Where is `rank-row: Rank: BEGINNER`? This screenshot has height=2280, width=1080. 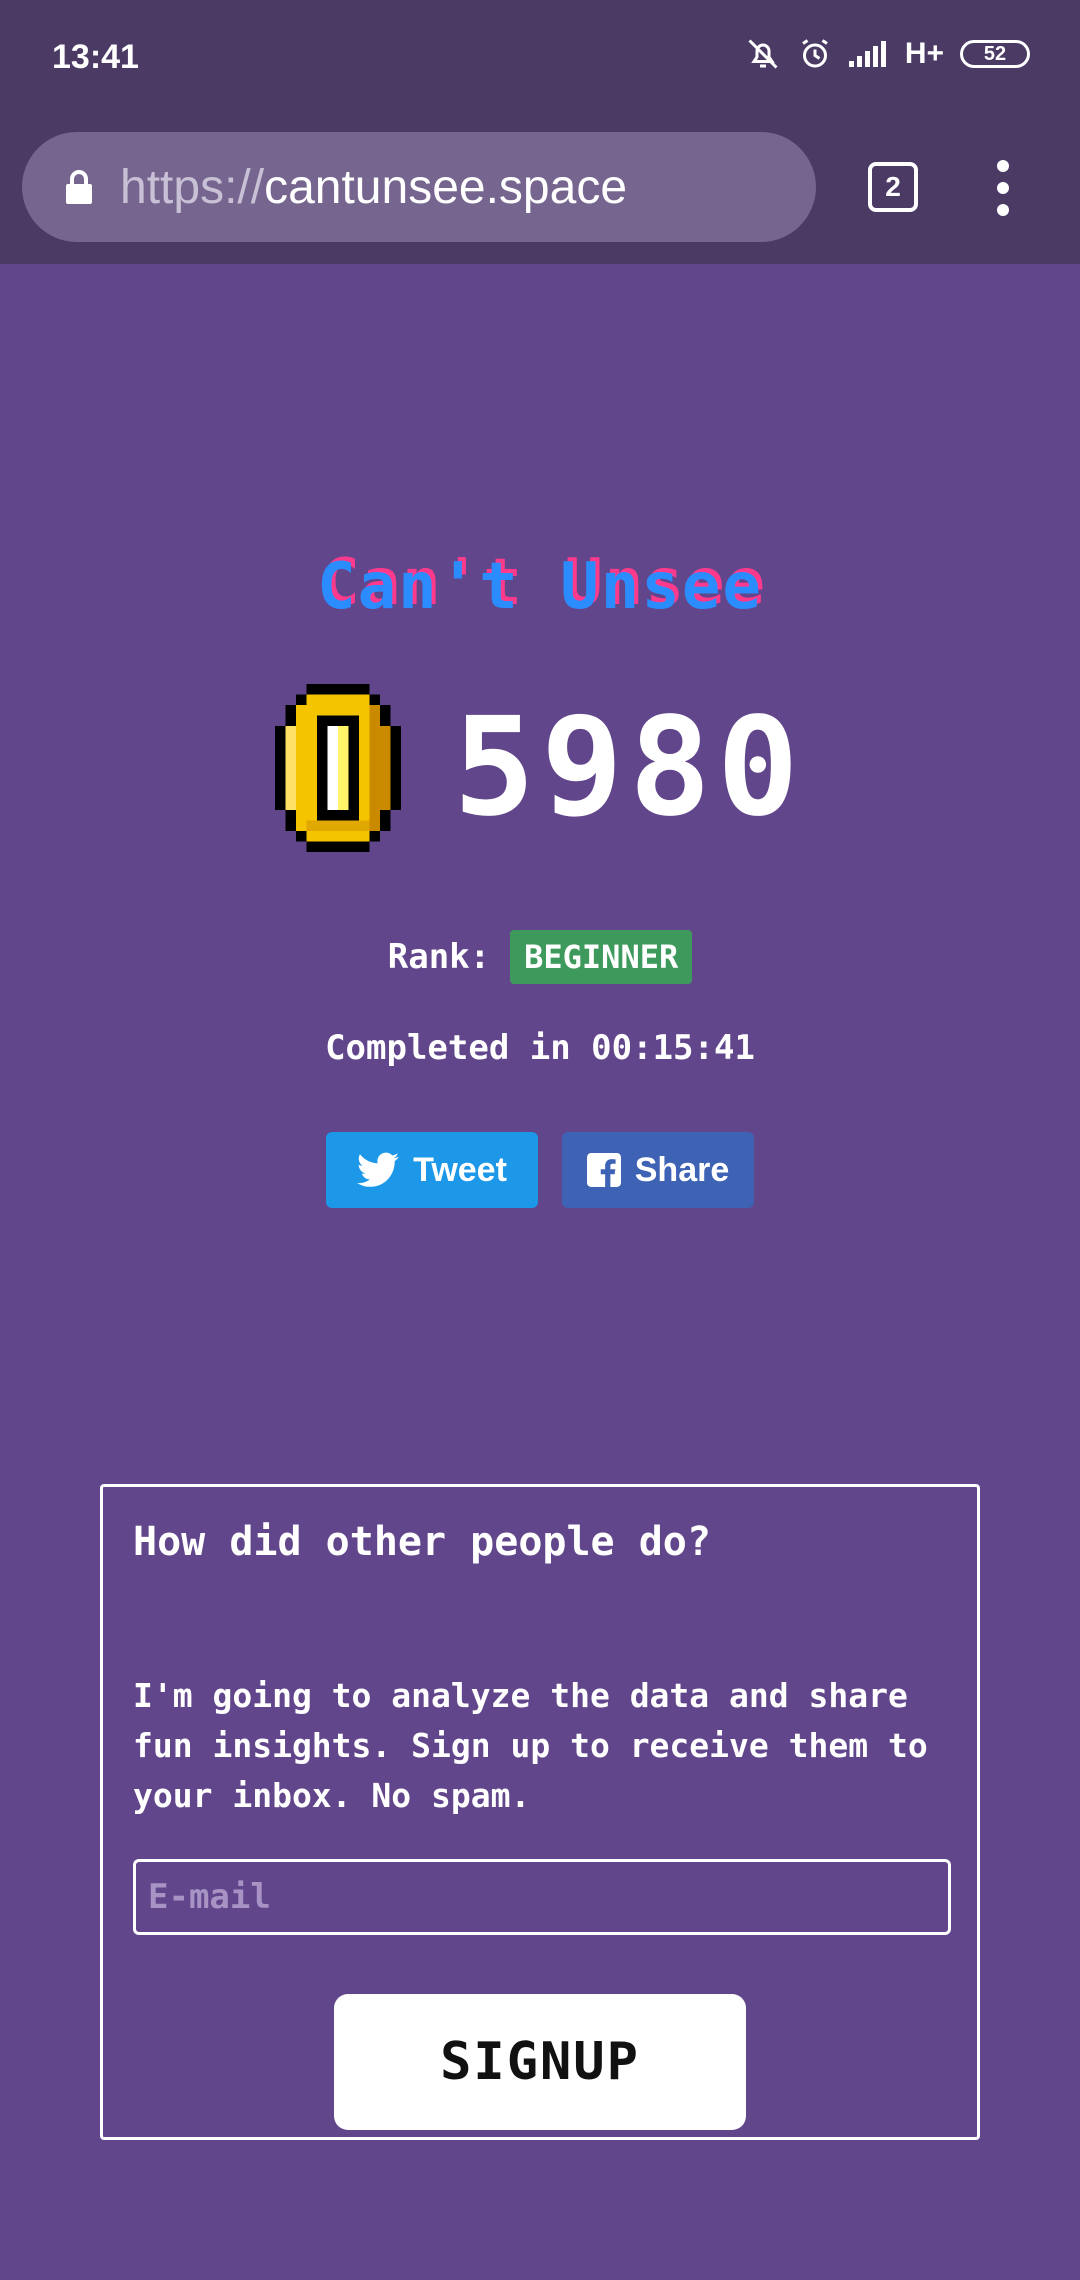 rank-row: Rank: BEGINNER is located at coordinates (540, 957).